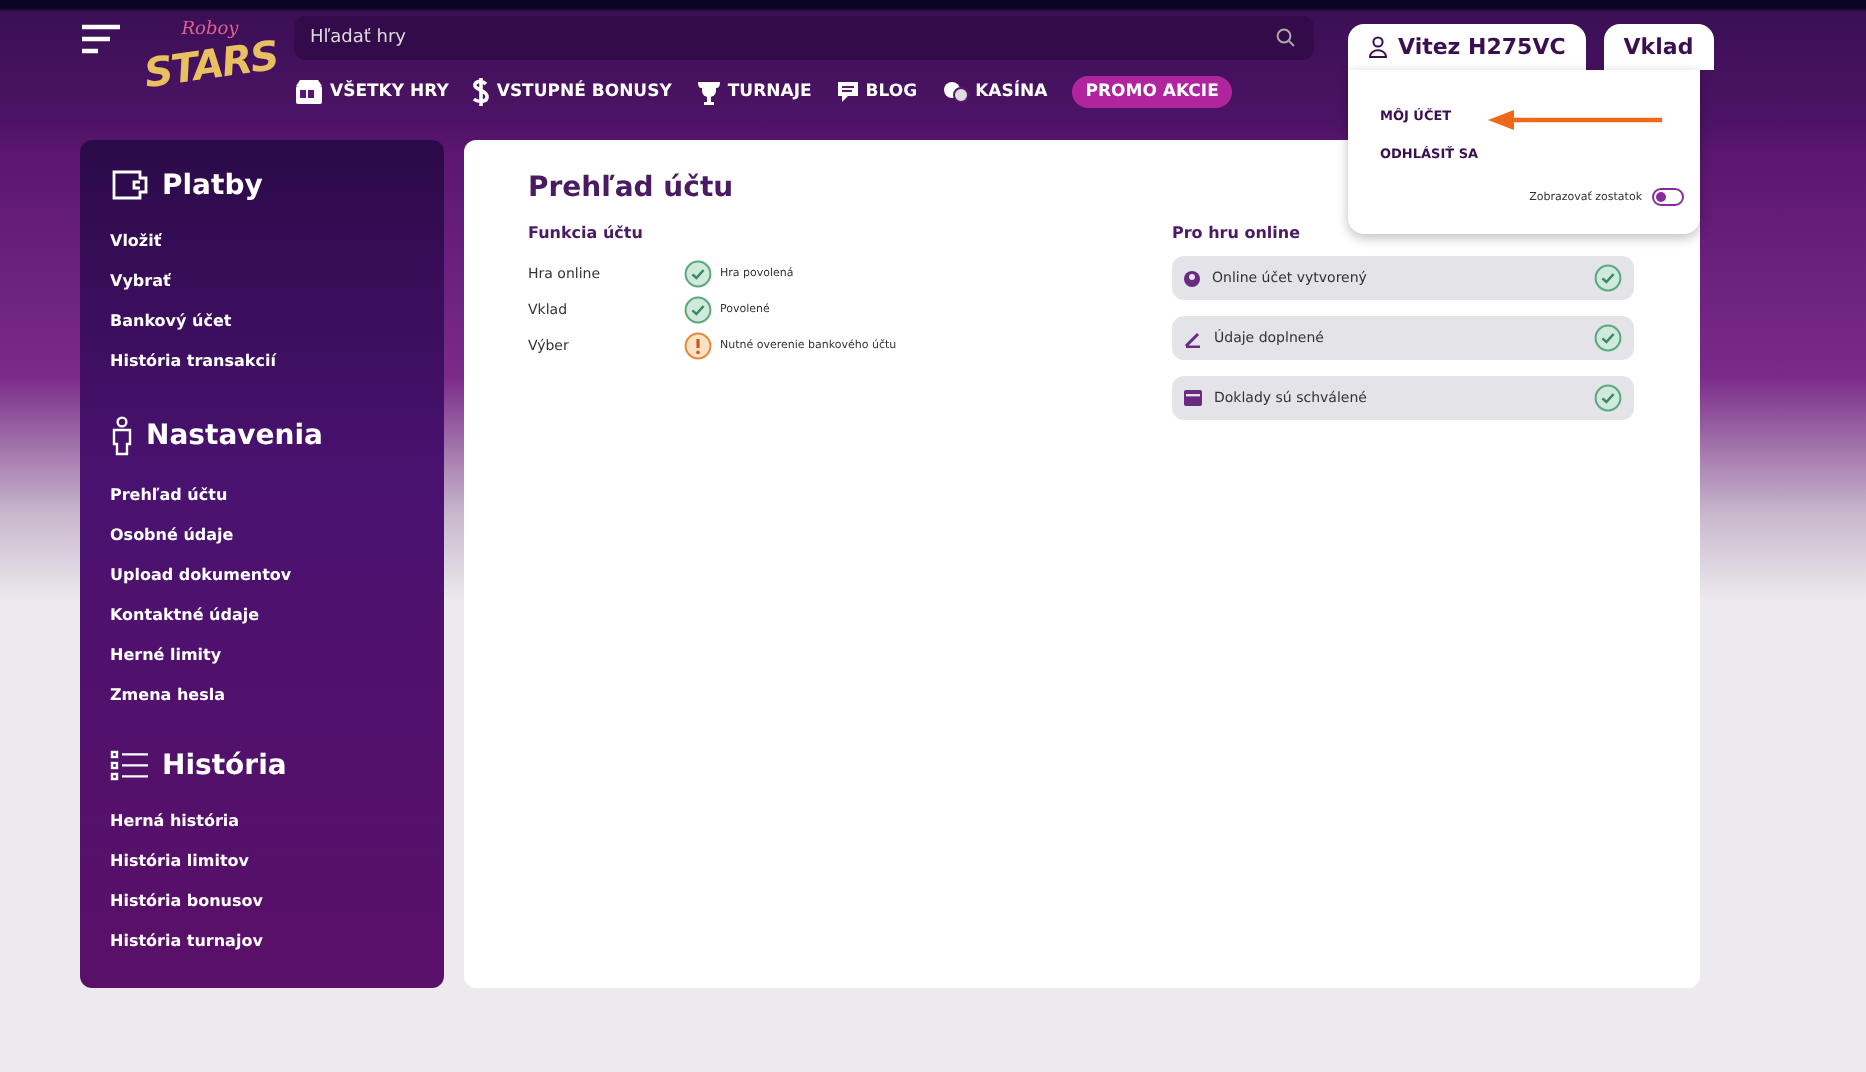  Describe the element at coordinates (1193, 398) in the screenshot. I see `card-icon` at that location.